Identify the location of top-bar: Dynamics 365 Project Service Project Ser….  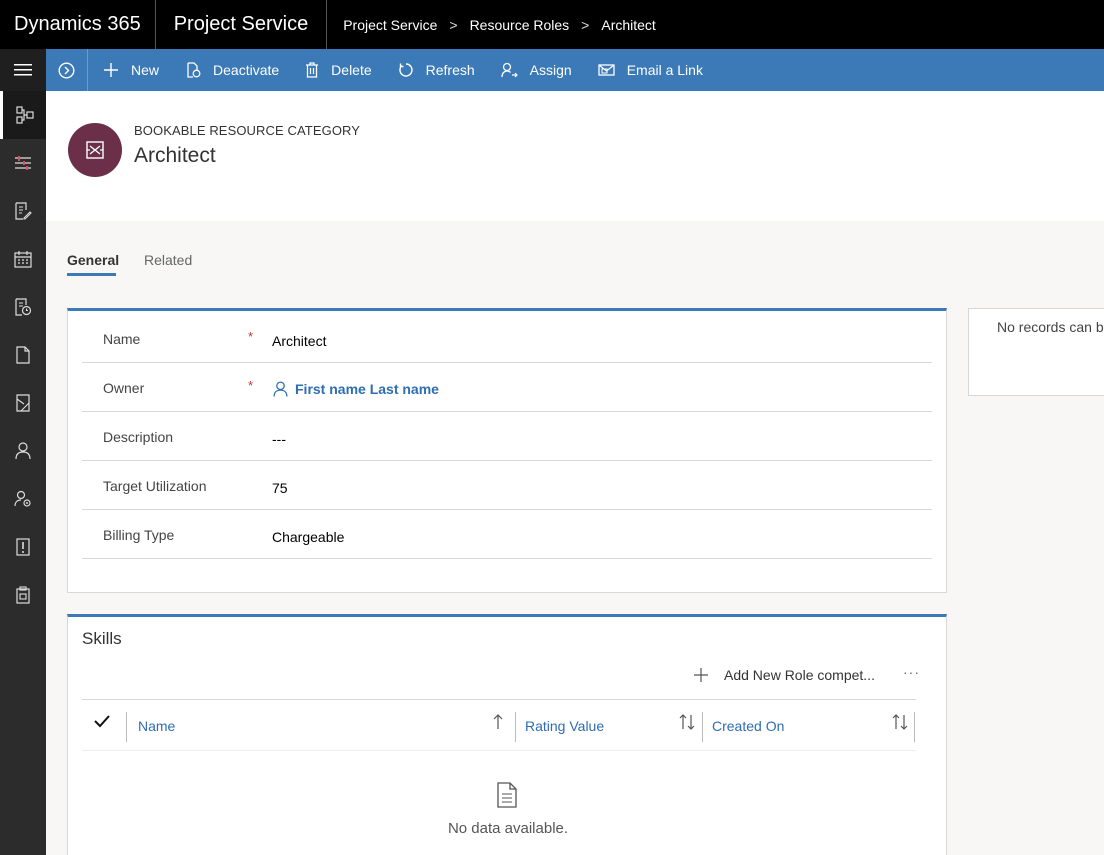
(552, 24).